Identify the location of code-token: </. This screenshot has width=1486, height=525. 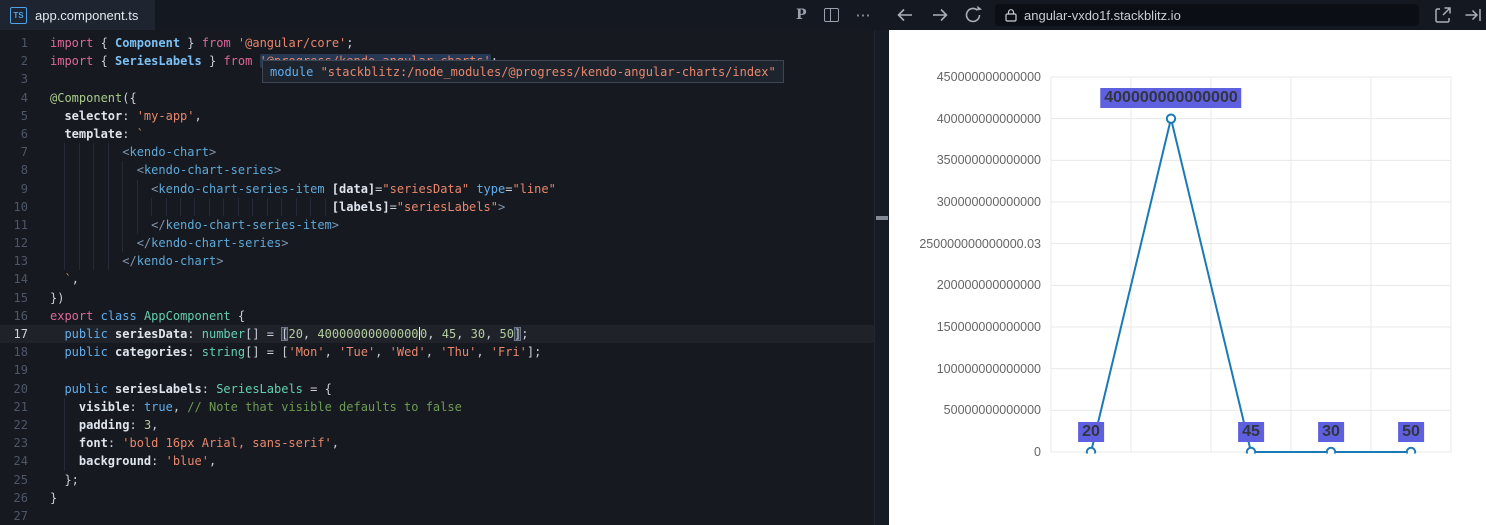
(144, 243).